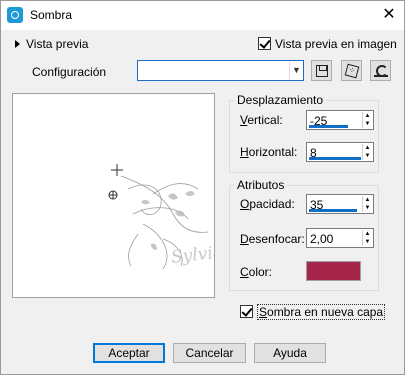 The width and height of the screenshot is (405, 375). What do you see at coordinates (158, 217) in the screenshot?
I see `preview-artwork` at bounding box center [158, 217].